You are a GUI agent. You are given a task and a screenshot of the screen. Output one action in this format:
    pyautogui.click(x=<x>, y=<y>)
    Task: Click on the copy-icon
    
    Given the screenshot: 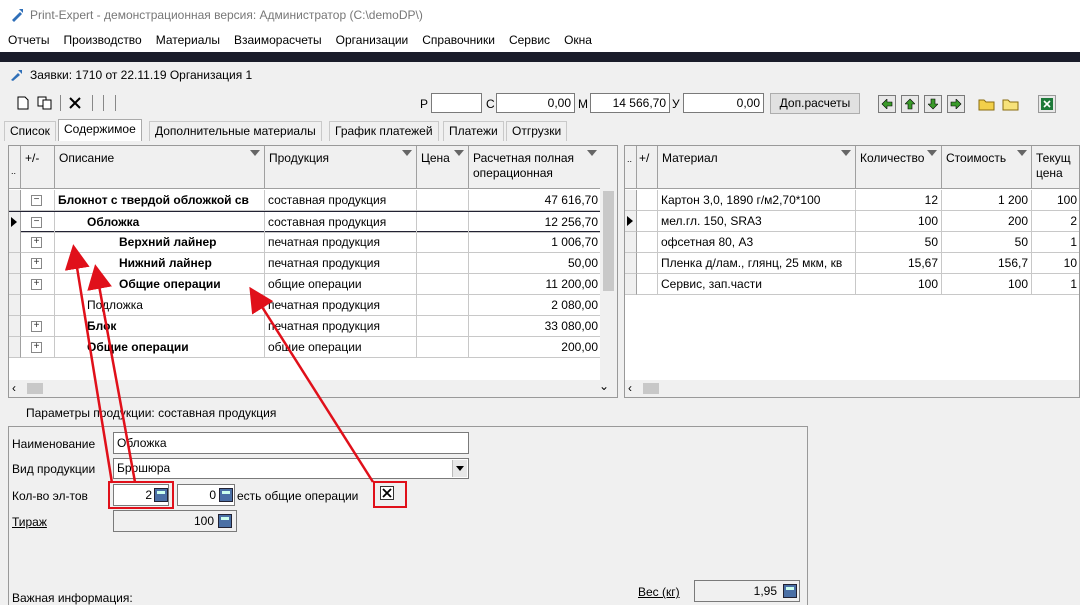 What is the action you would take?
    pyautogui.click(x=45, y=103)
    